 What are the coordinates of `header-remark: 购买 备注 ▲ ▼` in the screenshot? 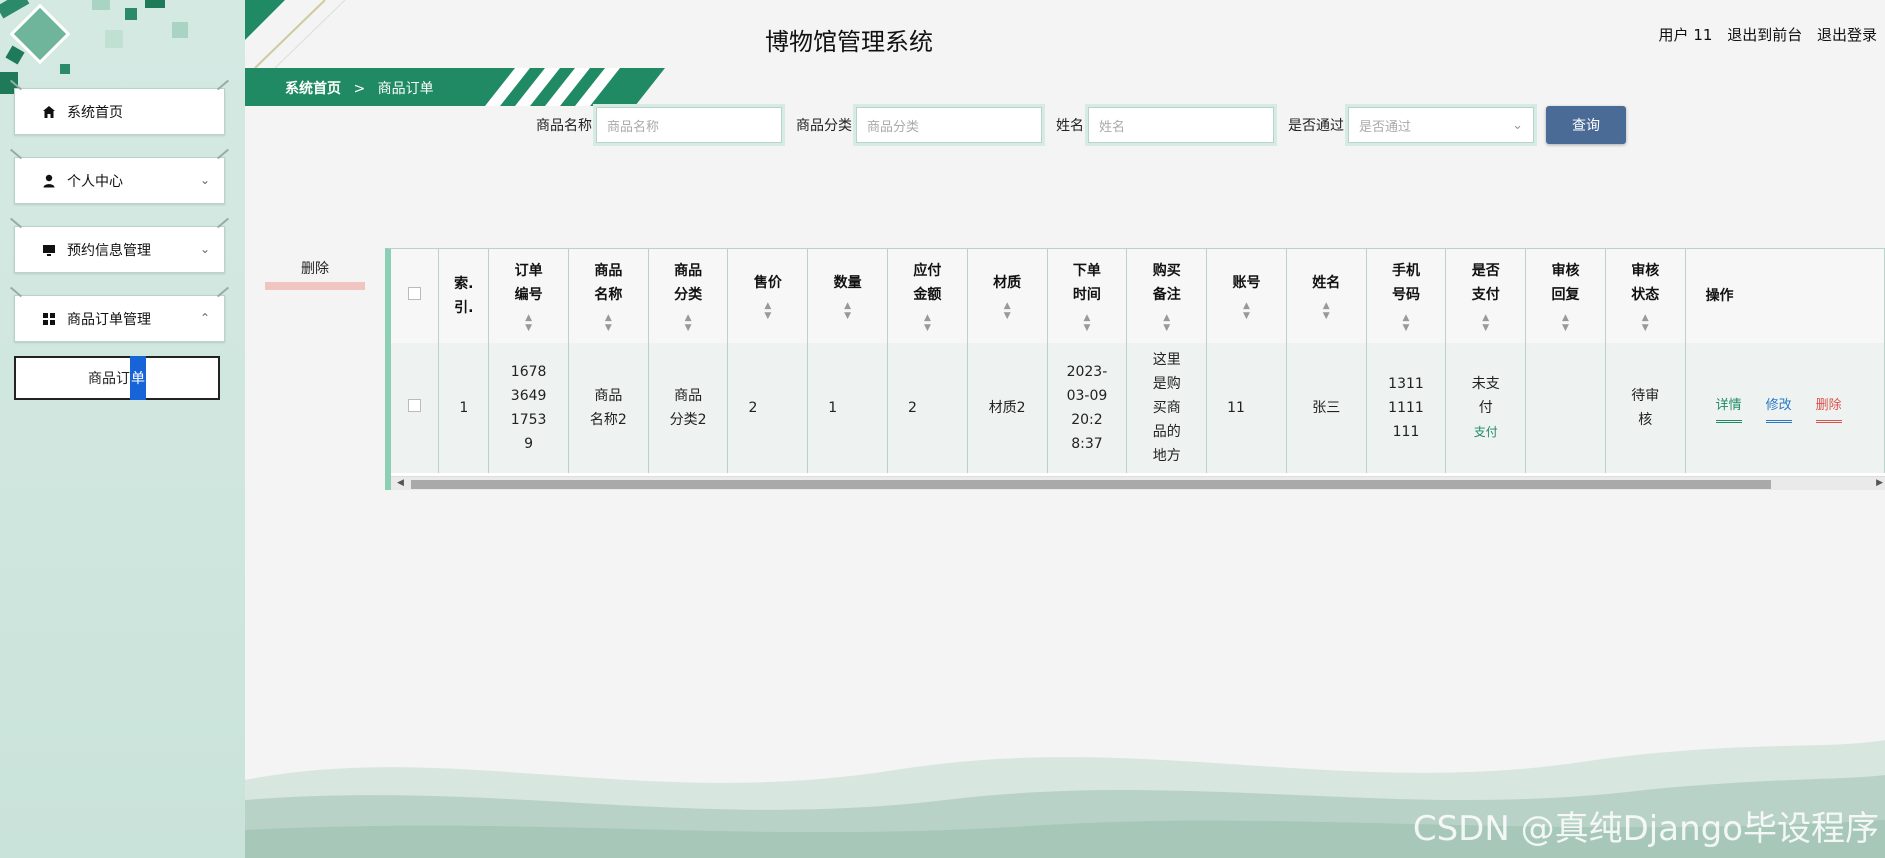 It's located at (1167, 296).